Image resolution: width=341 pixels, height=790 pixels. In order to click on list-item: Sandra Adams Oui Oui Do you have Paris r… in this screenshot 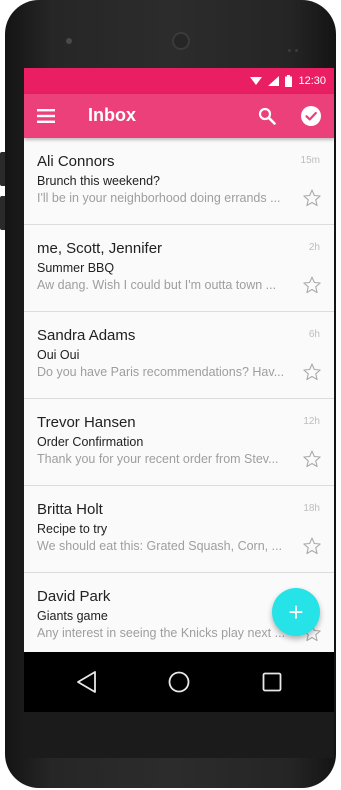, I will do `click(179, 355)`.